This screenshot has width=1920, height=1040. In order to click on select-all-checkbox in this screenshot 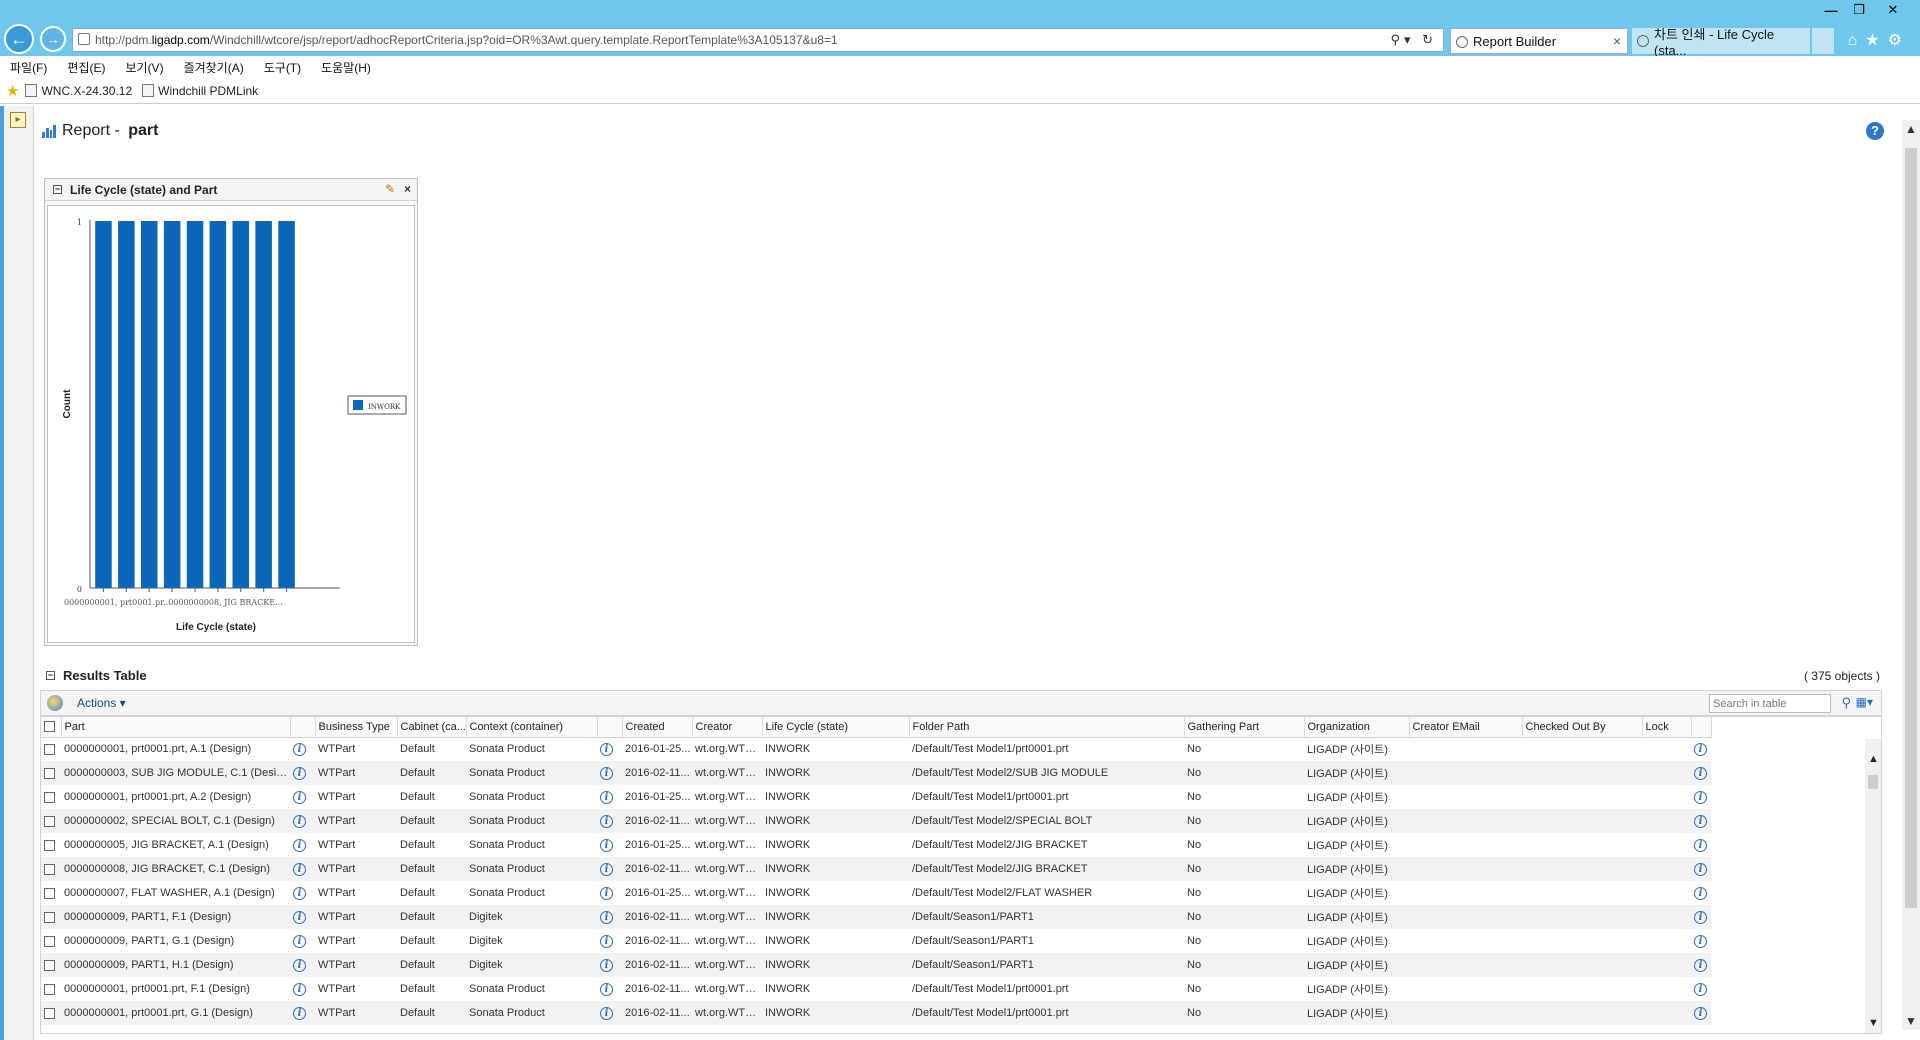, I will do `click(49, 727)`.